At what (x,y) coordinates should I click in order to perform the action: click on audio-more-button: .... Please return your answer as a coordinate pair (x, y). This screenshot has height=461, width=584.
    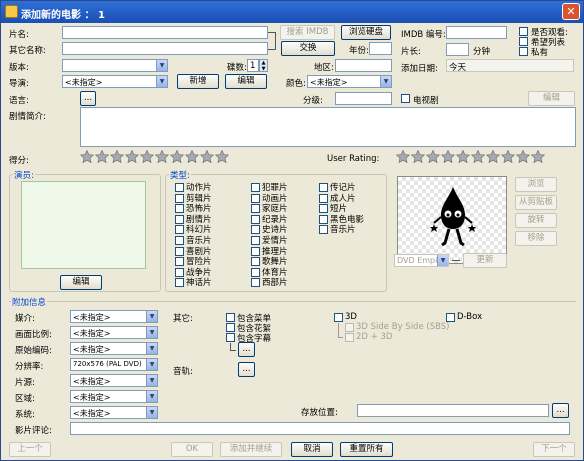
    Looking at the image, I should click on (246, 369).